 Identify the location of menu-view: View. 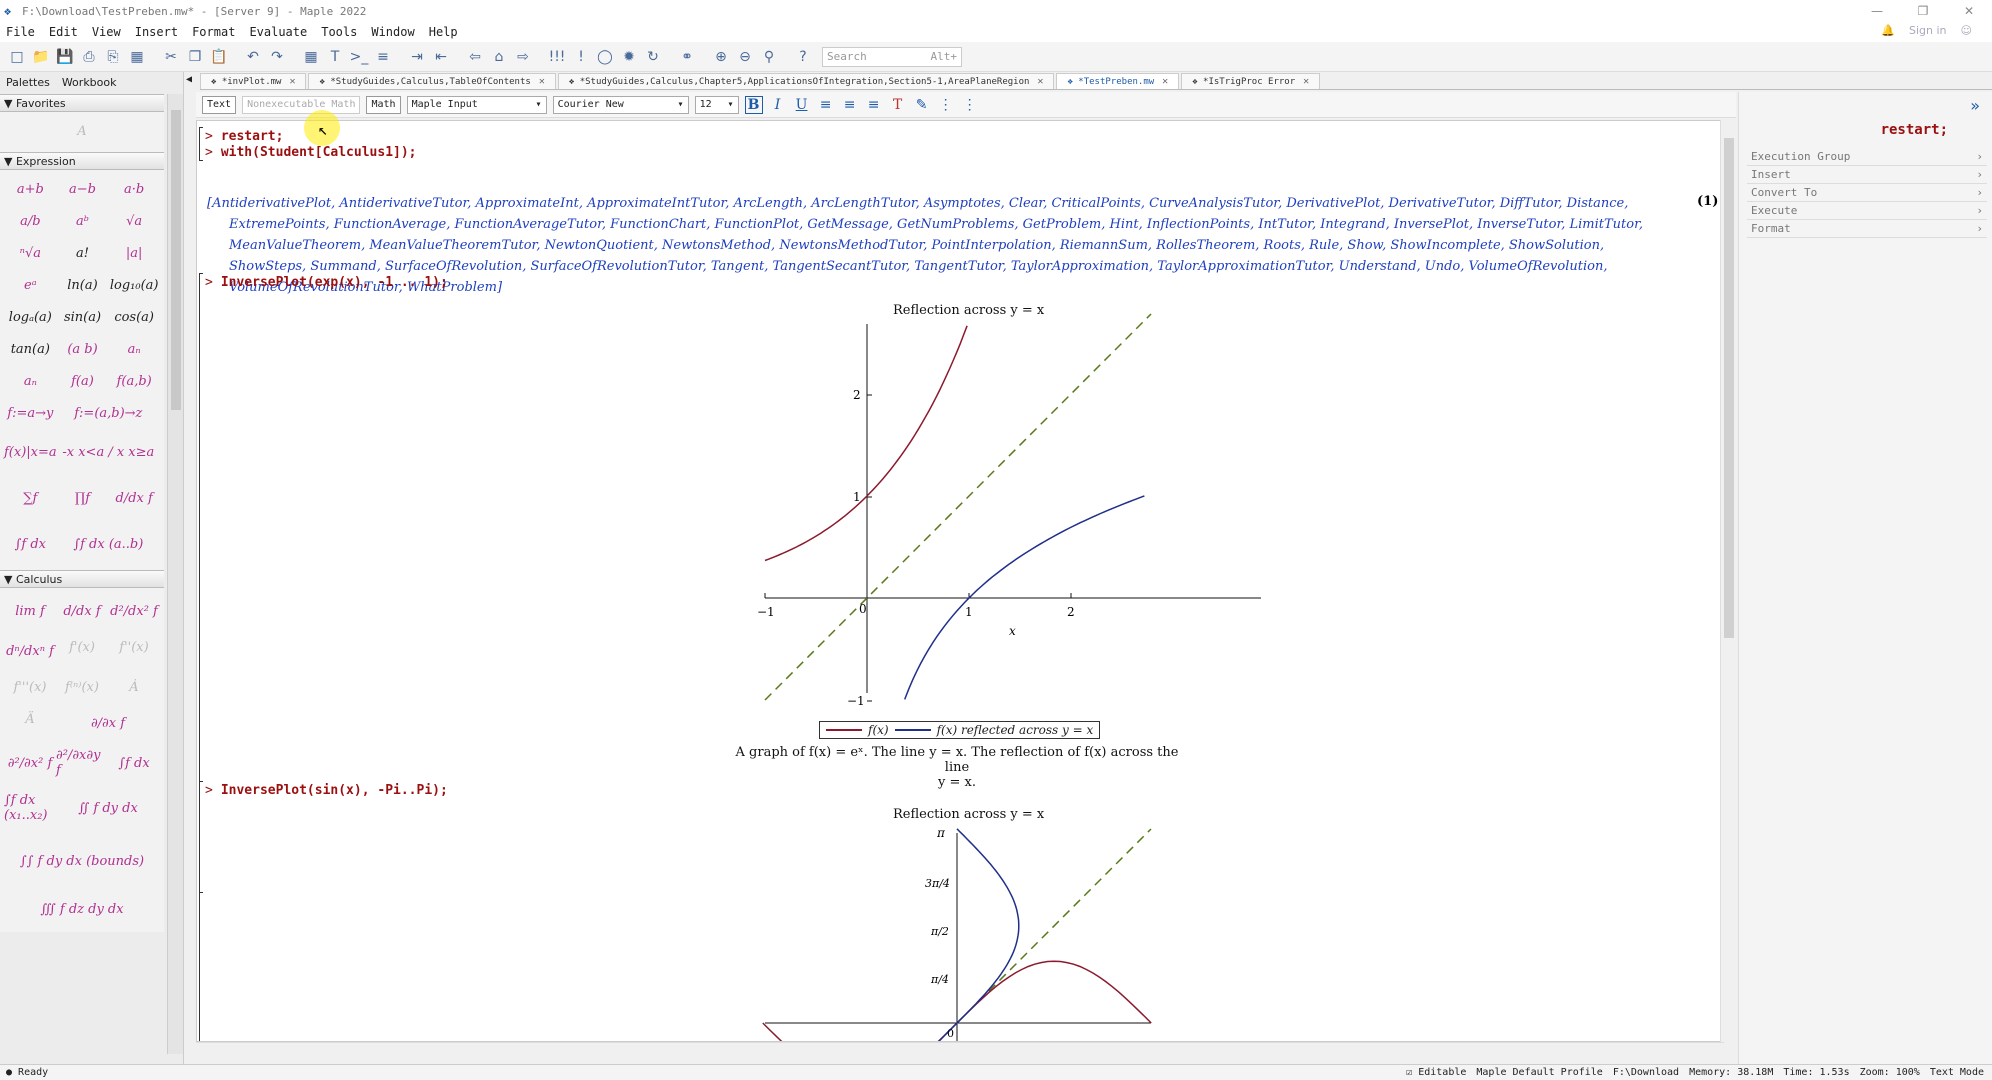
(106, 32).